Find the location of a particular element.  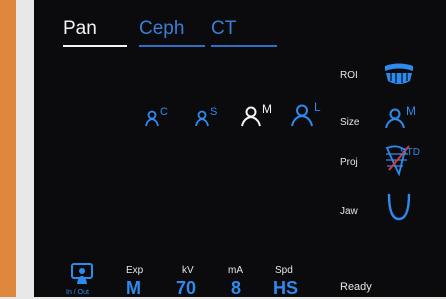

size-option-l: L is located at coordinates (306, 114).